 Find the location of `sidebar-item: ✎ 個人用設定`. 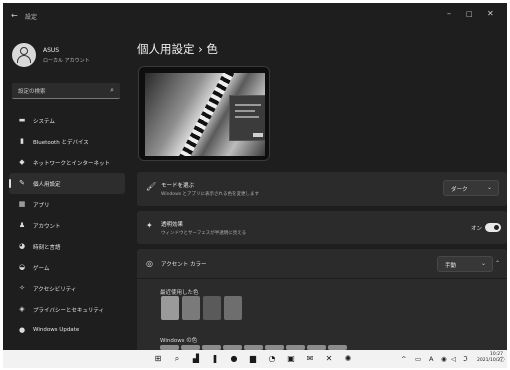

sidebar-item: ✎ 個人用設定 is located at coordinates (67, 183).